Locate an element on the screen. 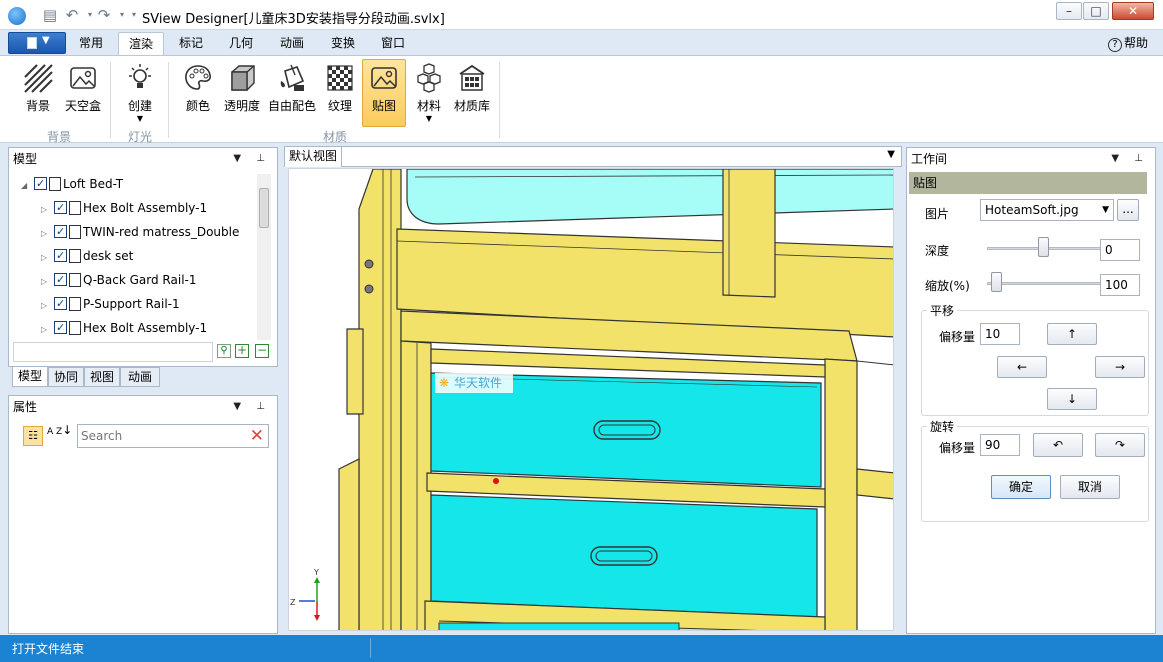  scale-input: 100 is located at coordinates (1120, 285).